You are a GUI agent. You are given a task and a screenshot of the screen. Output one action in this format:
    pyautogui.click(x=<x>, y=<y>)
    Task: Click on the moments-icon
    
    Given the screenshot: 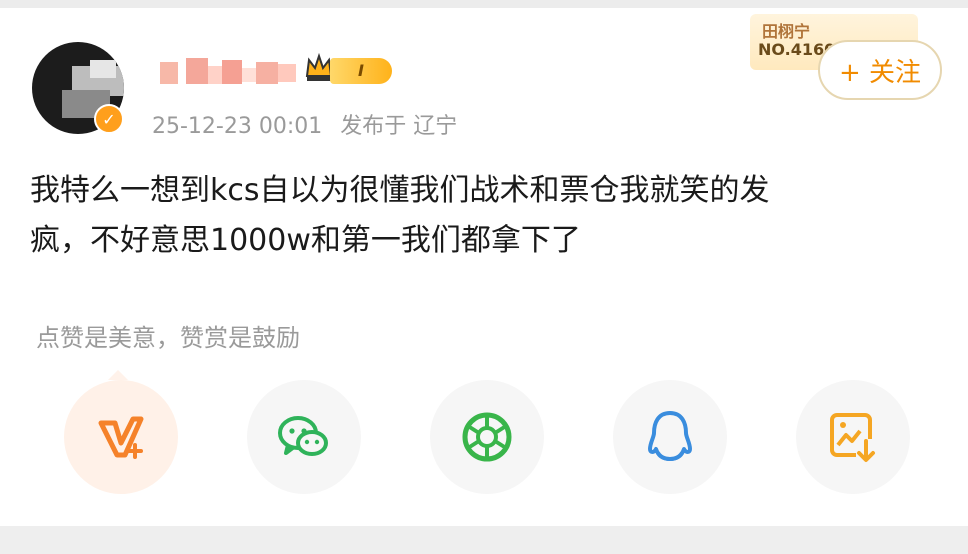 What is the action you would take?
    pyautogui.click(x=487, y=437)
    